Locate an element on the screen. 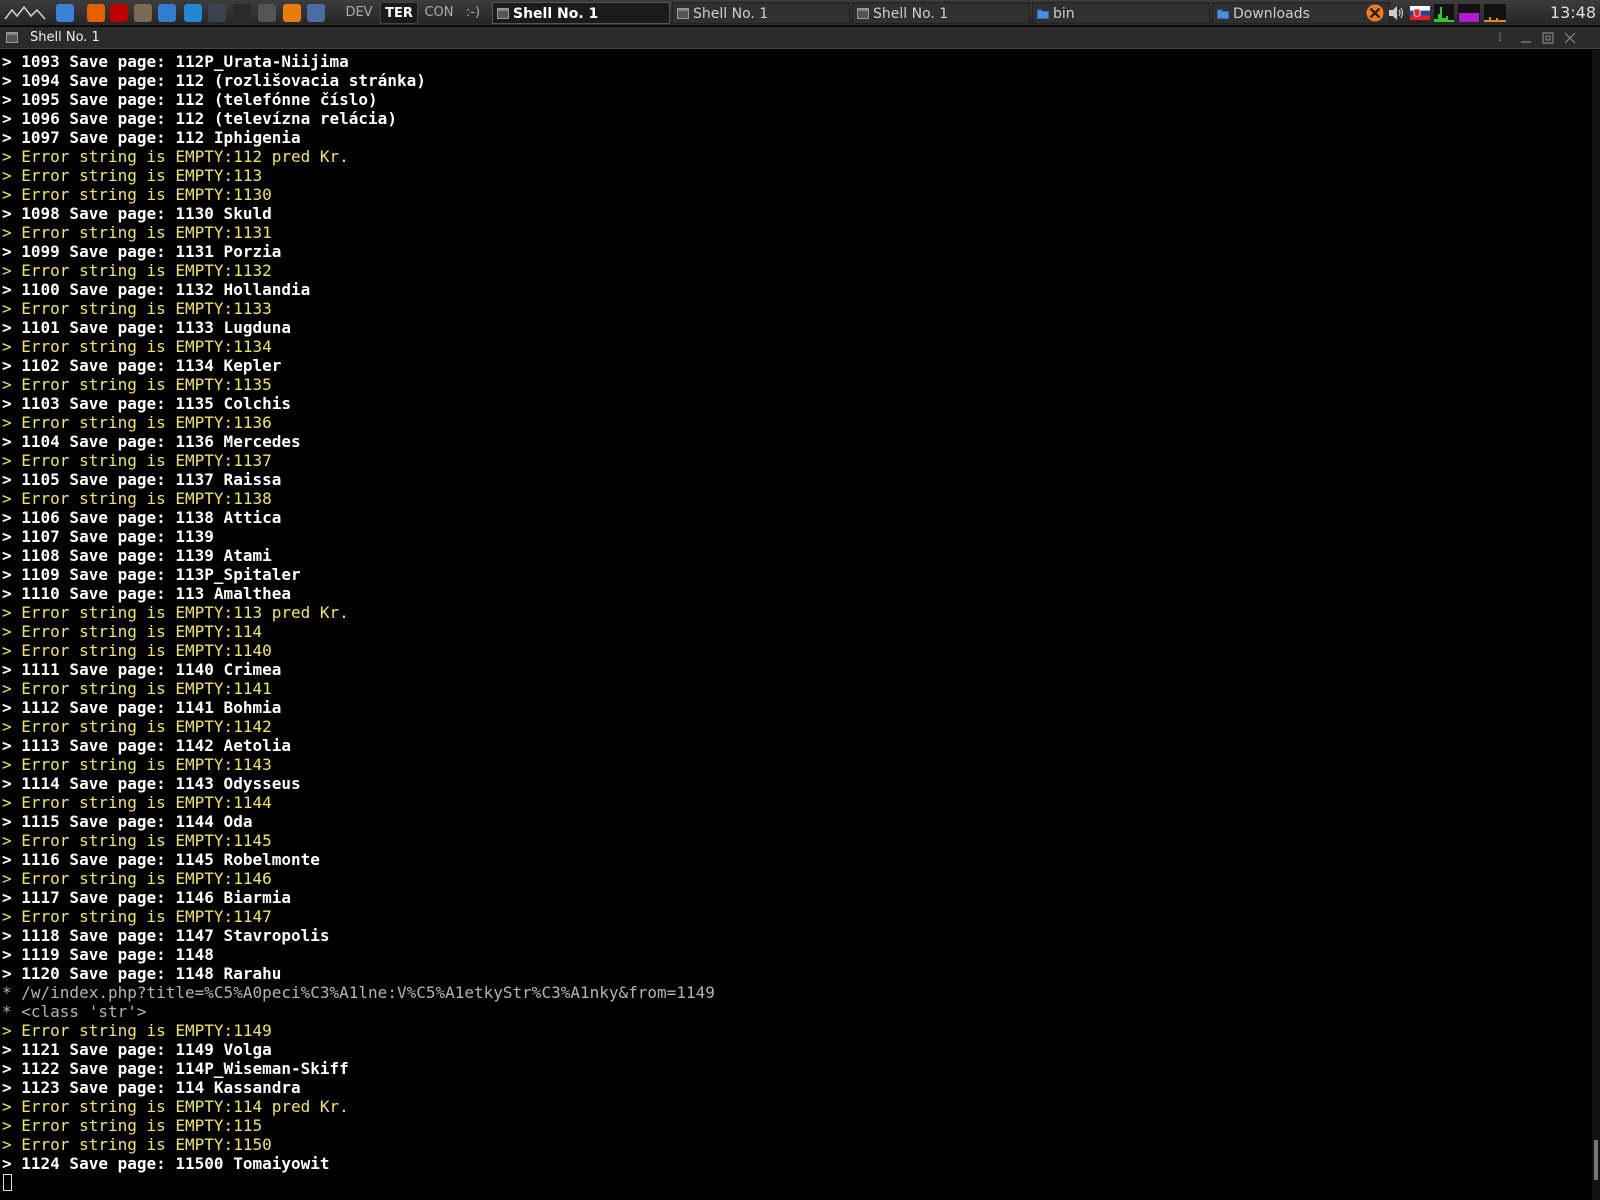  save-page-line: > 1099 Save page: 1131 Porzia is located at coordinates (142, 251).